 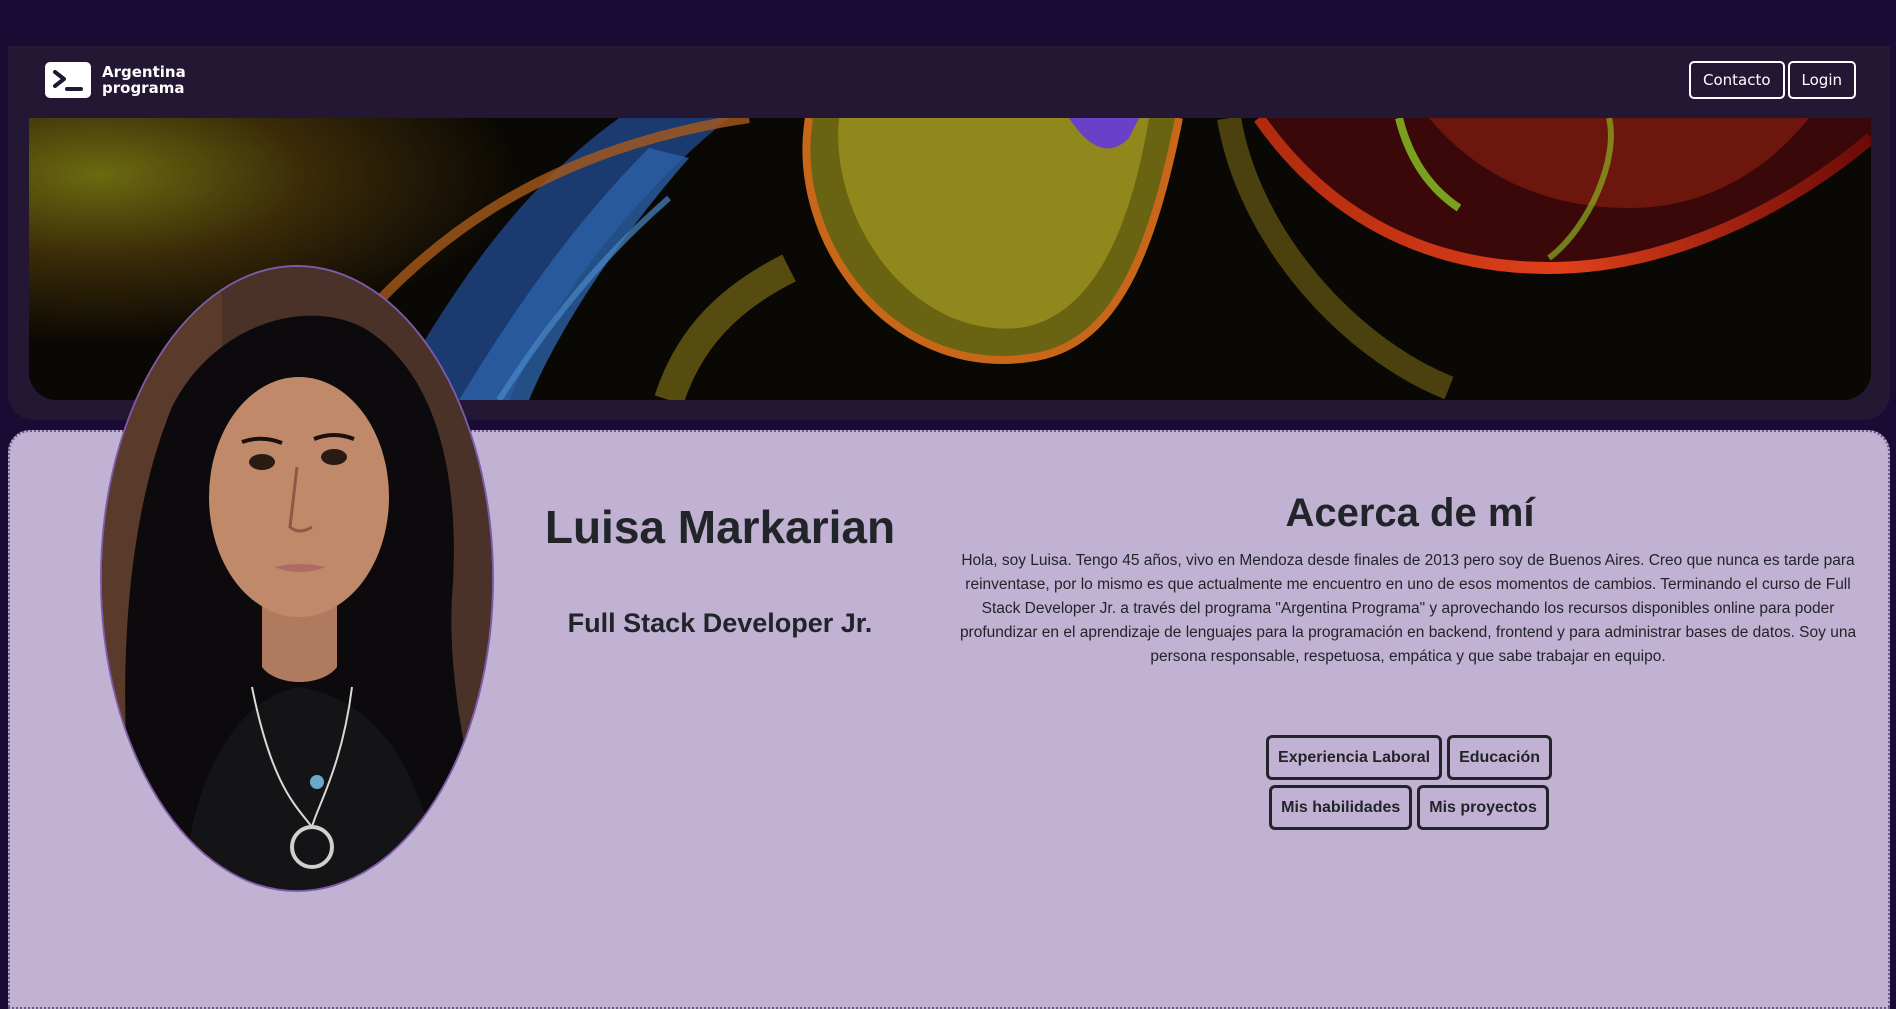 I want to click on experience-button: Experiencia Laboral, so click(x=1354, y=757).